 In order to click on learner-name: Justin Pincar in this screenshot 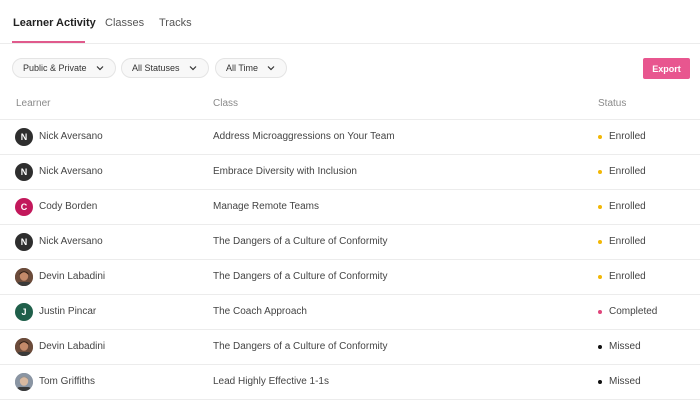, I will do `click(67, 311)`.